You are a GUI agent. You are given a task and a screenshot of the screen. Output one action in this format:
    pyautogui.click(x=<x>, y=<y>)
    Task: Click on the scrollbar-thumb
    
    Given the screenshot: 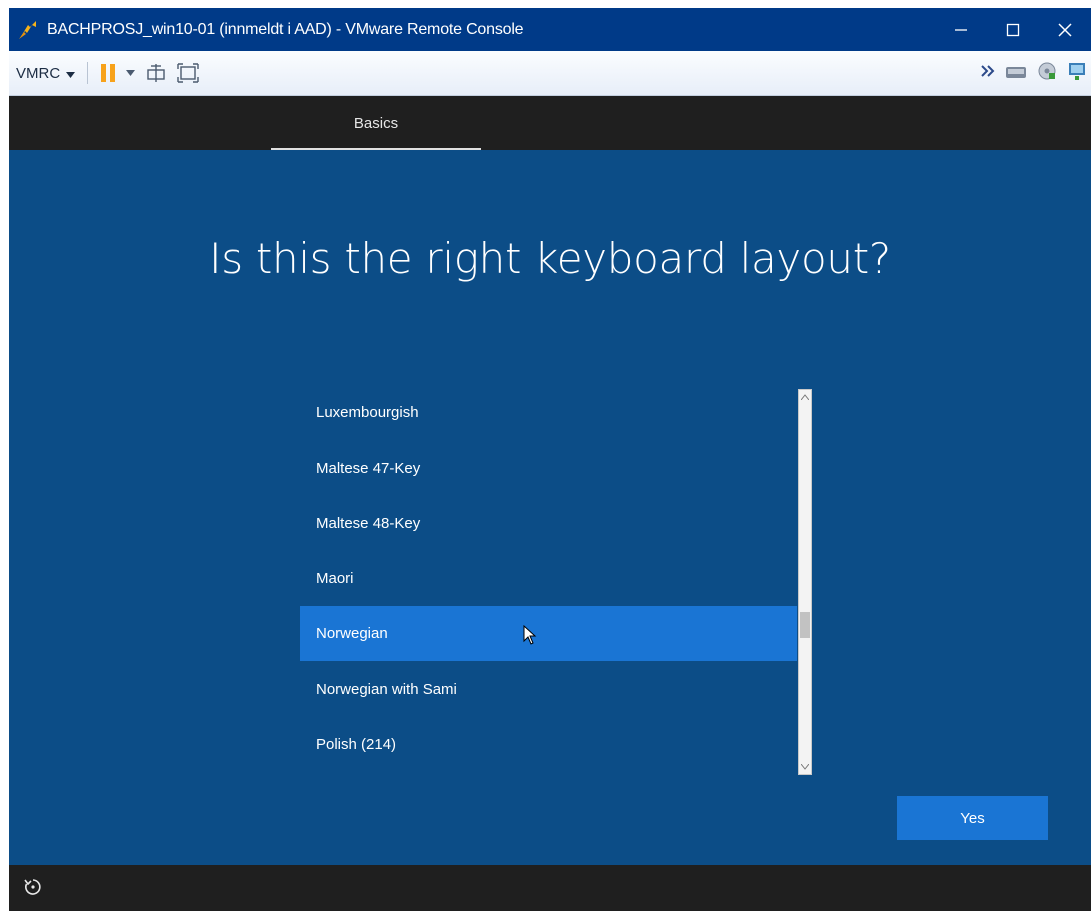 What is the action you would take?
    pyautogui.click(x=805, y=625)
    